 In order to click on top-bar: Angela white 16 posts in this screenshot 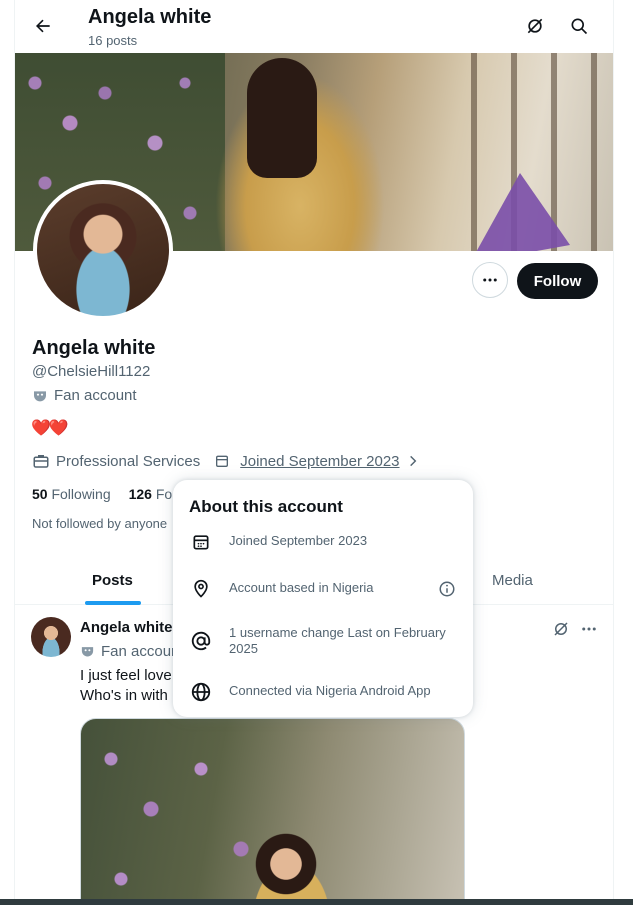, I will do `click(314, 26)`.